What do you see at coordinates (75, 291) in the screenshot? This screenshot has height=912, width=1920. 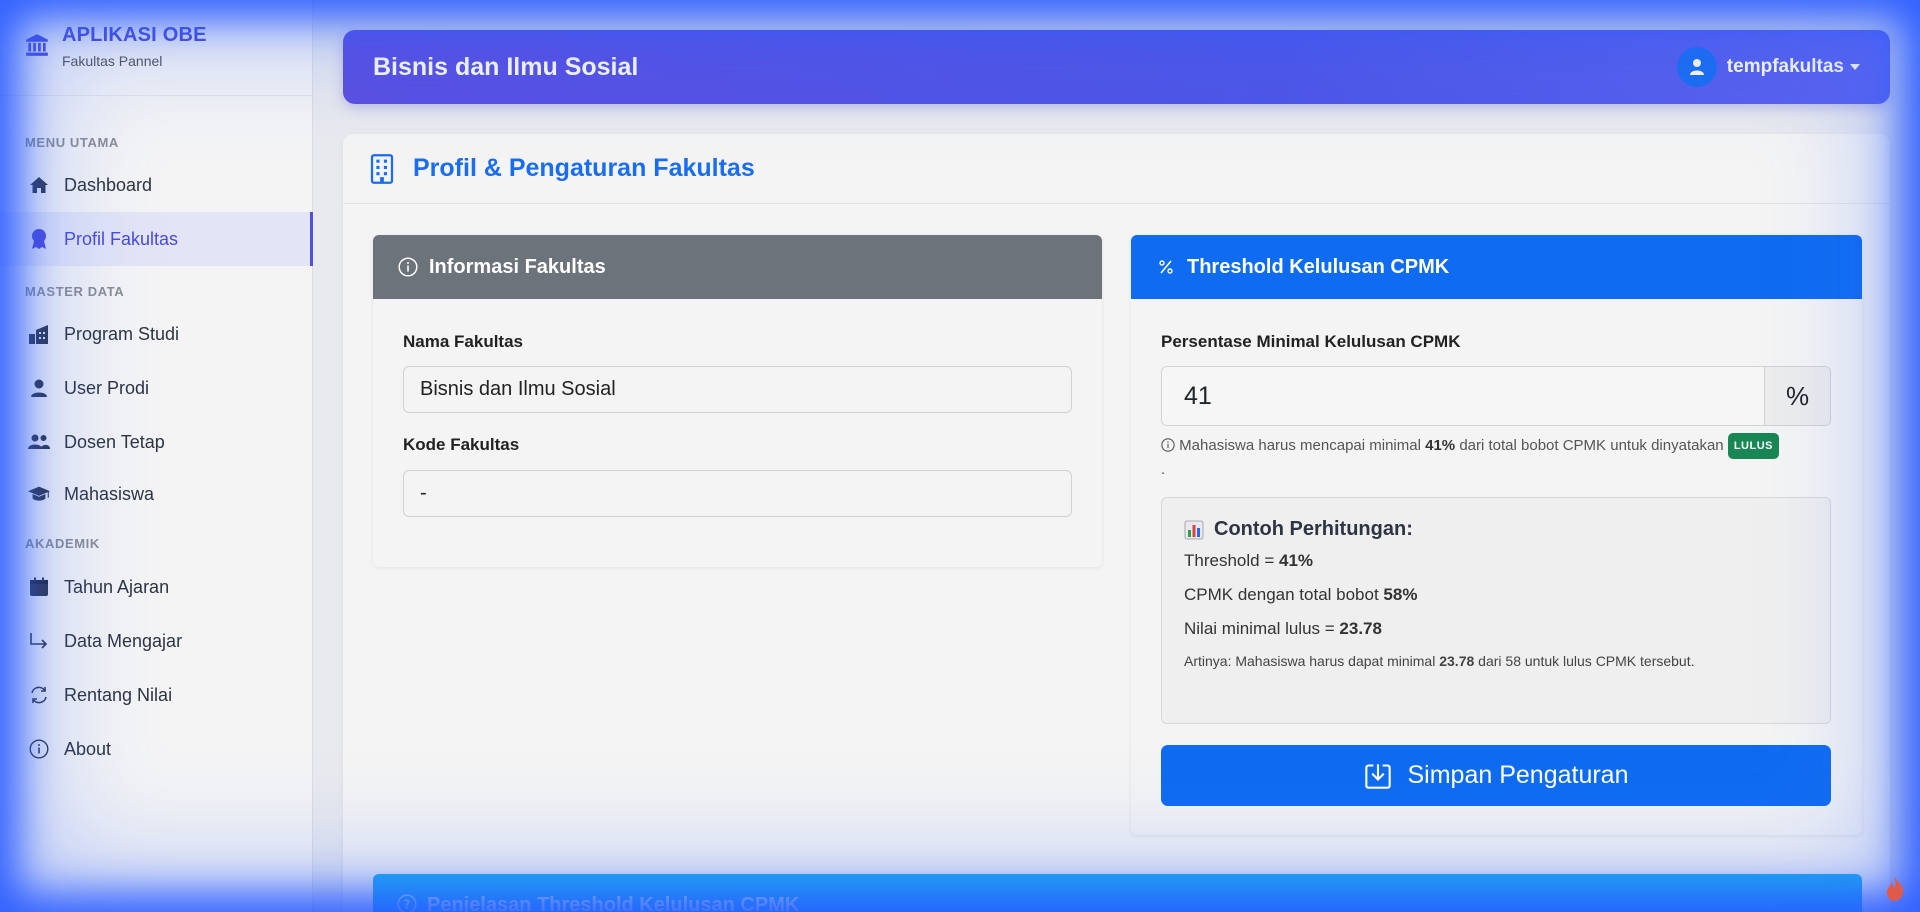 I see `section-master-data: MASTER DATA` at bounding box center [75, 291].